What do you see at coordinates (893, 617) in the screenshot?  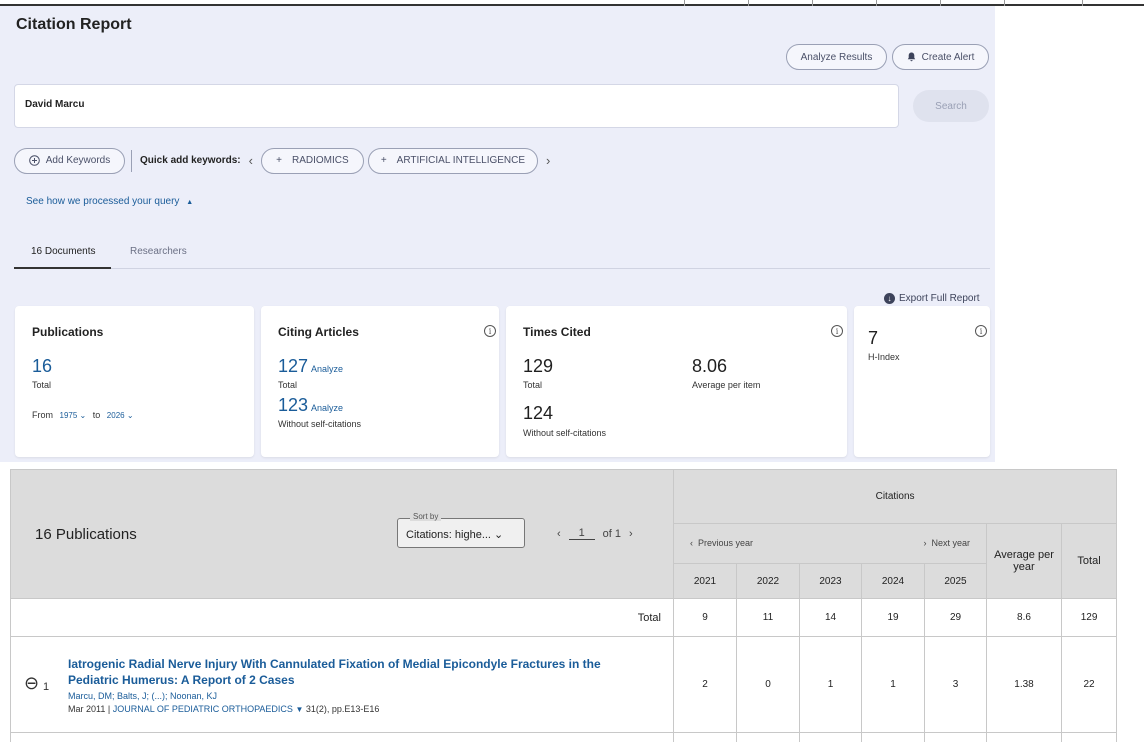 I see `total-cell: 19` at bounding box center [893, 617].